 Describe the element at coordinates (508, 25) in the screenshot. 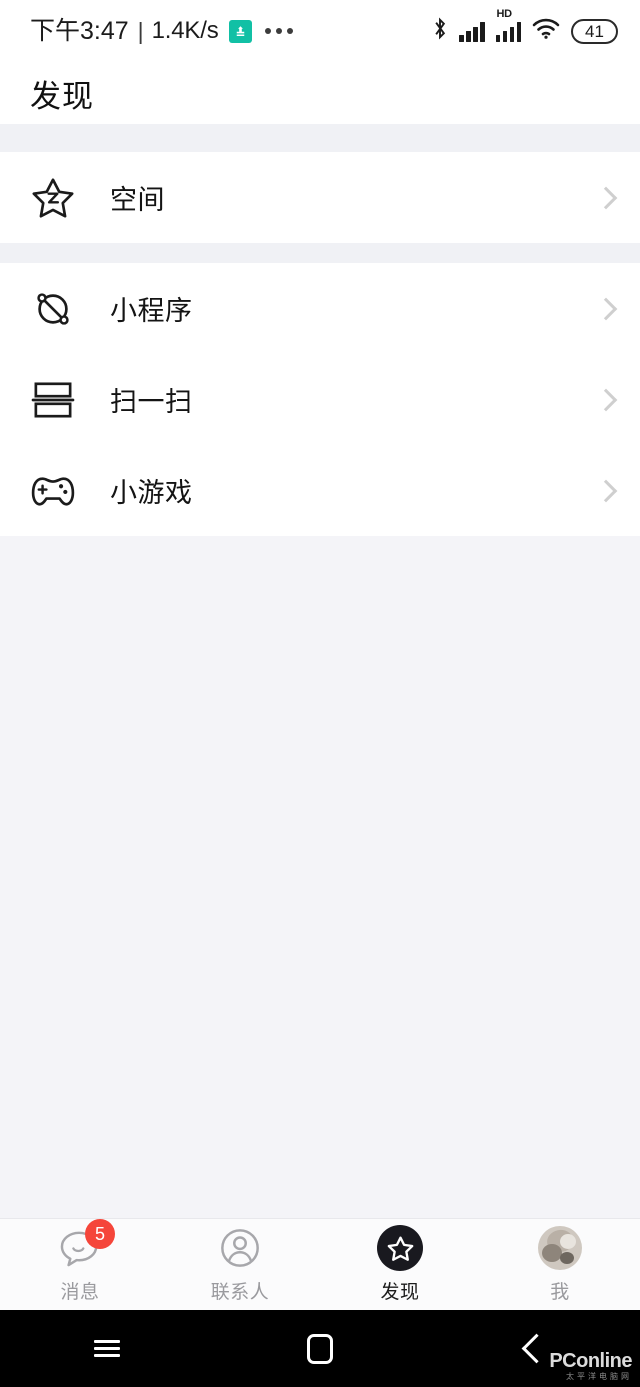

I see `hd-signal-bars-icon: HD` at that location.